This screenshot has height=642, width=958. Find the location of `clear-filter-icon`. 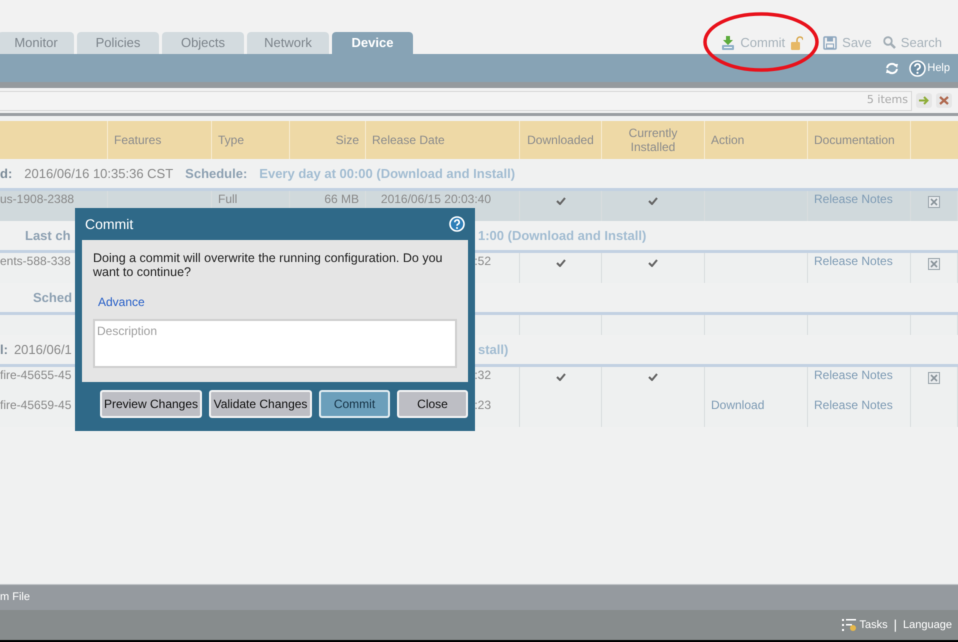

clear-filter-icon is located at coordinates (944, 100).